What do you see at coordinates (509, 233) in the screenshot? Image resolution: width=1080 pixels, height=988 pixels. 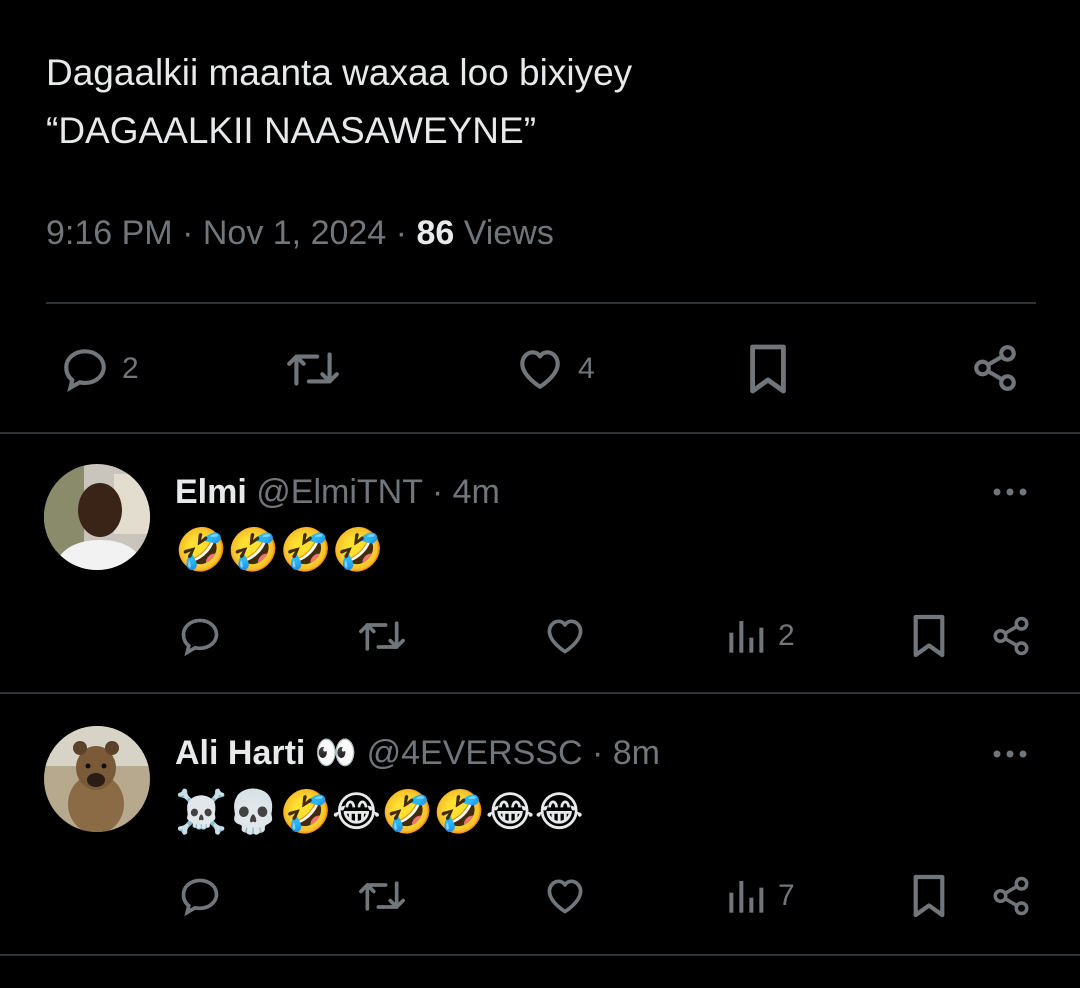 I see `tweet-views-label: Views` at bounding box center [509, 233].